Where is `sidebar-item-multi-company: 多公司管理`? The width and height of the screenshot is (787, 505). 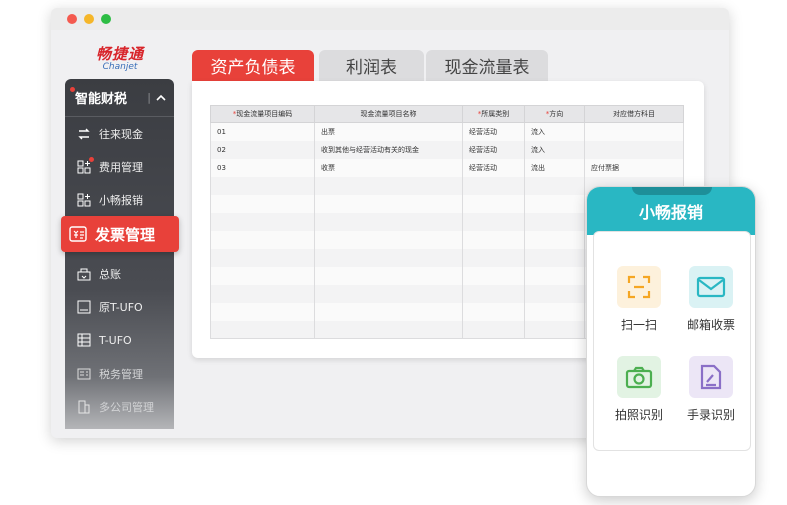 sidebar-item-multi-company: 多公司管理 is located at coordinates (119, 407).